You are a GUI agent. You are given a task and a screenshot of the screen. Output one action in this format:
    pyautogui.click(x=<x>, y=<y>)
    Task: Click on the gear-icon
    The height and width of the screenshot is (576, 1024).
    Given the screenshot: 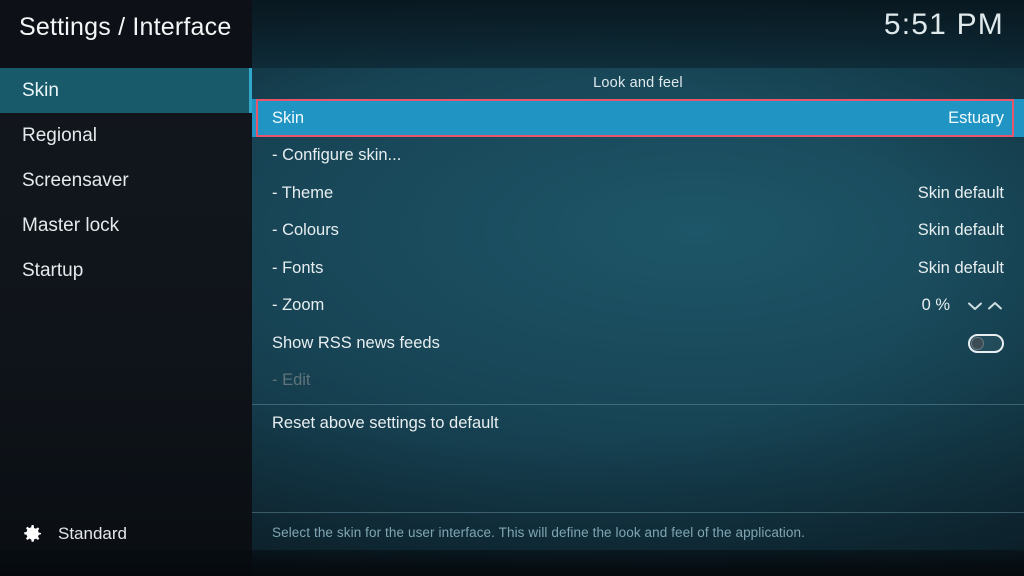 What is the action you would take?
    pyautogui.click(x=32, y=534)
    